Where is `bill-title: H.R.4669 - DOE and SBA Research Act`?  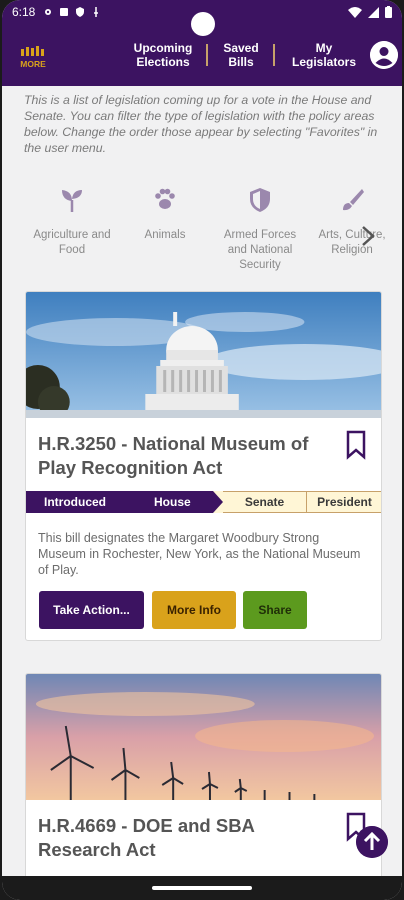
bill-title: H.R.4669 - DOE and SBA Research Act is located at coordinates (203, 831).